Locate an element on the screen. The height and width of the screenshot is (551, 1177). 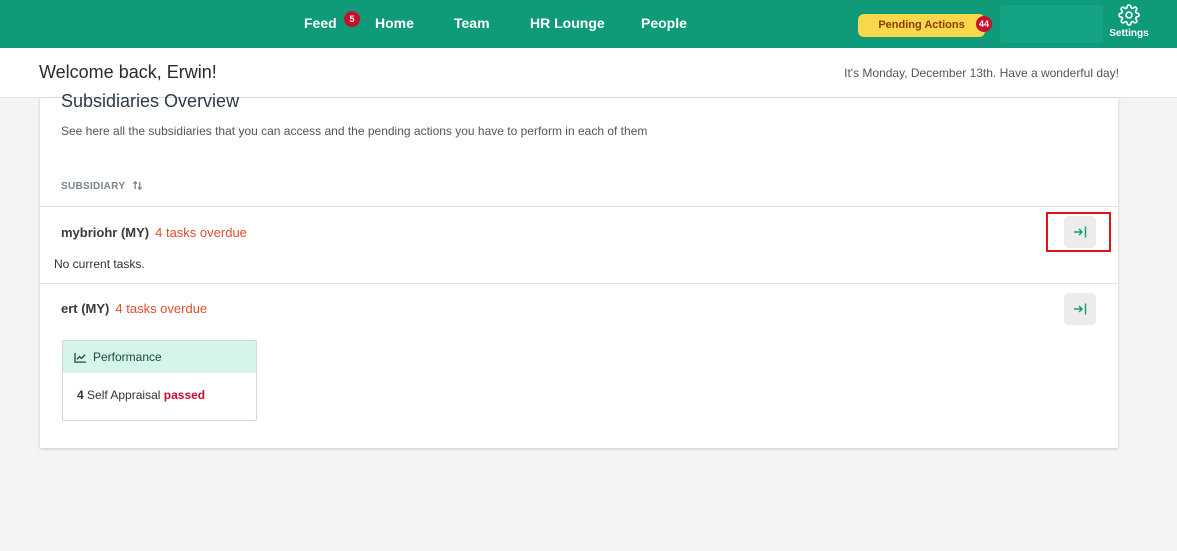
subsidiary-column-header: SUBSIDIARY is located at coordinates (102, 186).